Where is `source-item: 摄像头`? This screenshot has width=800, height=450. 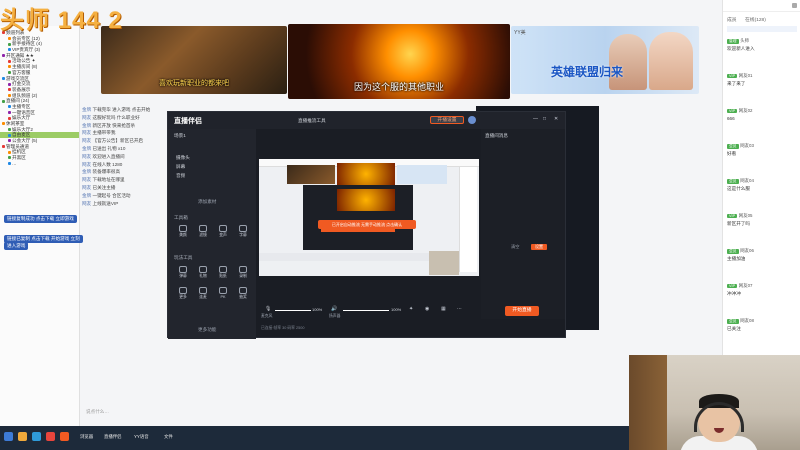 source-item: 摄像头 is located at coordinates (183, 158).